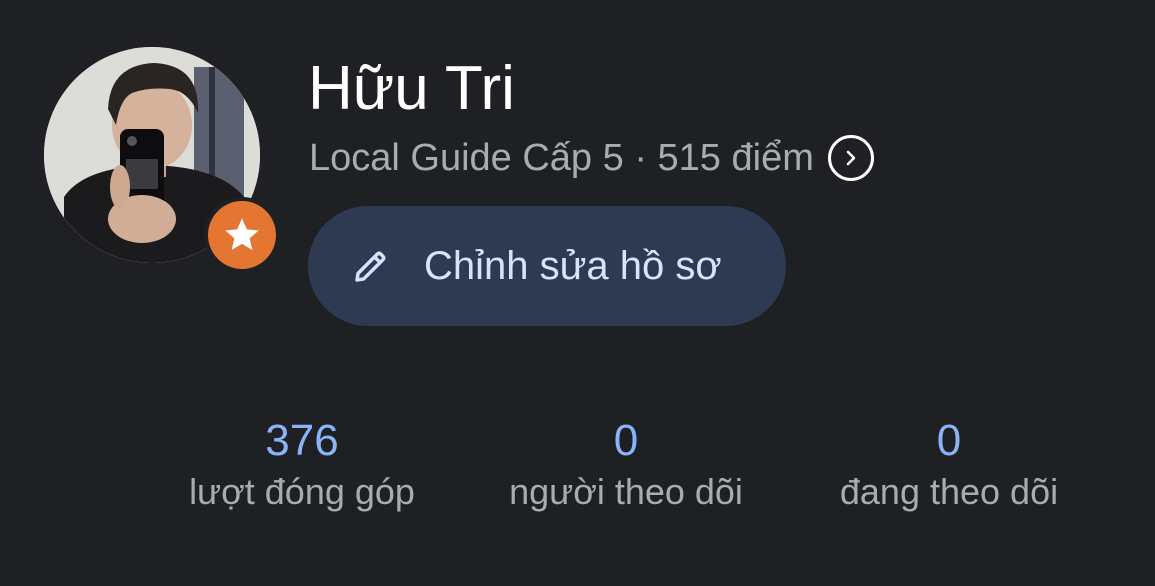 Image resolution: width=1155 pixels, height=586 pixels. Describe the element at coordinates (302, 440) in the screenshot. I see `stat-value: 376` at that location.